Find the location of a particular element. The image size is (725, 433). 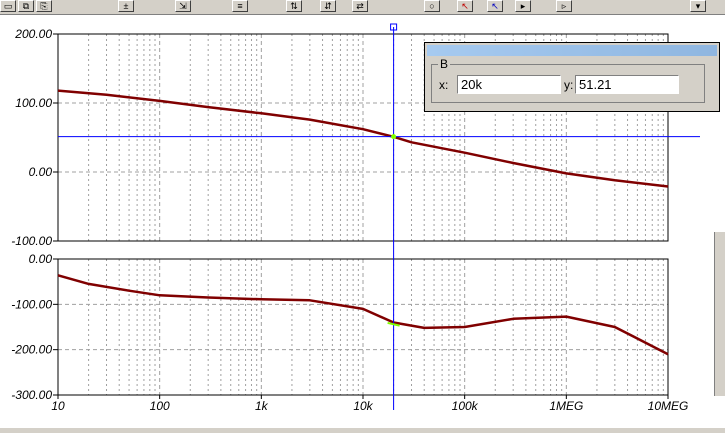

y-tick-label: -200.00 is located at coordinates (31, 350).